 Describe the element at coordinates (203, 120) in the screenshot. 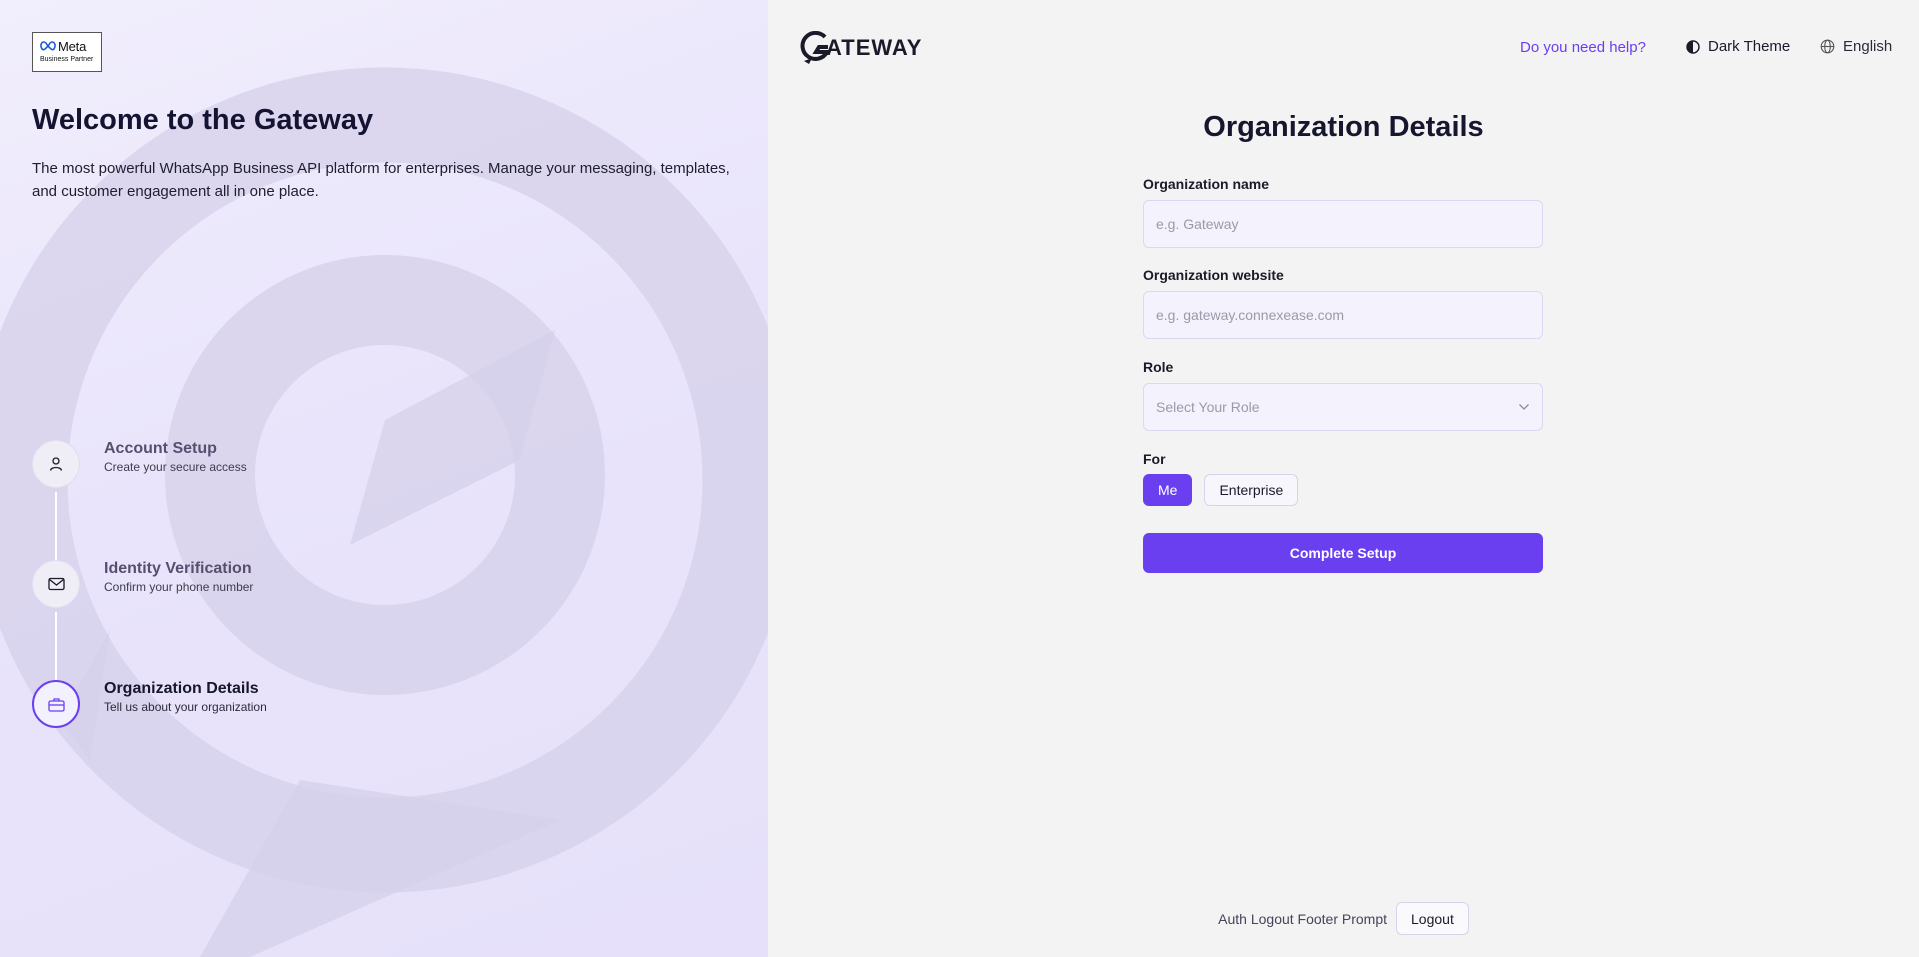

I see `welcome-title: Welcome to the Gateway` at that location.